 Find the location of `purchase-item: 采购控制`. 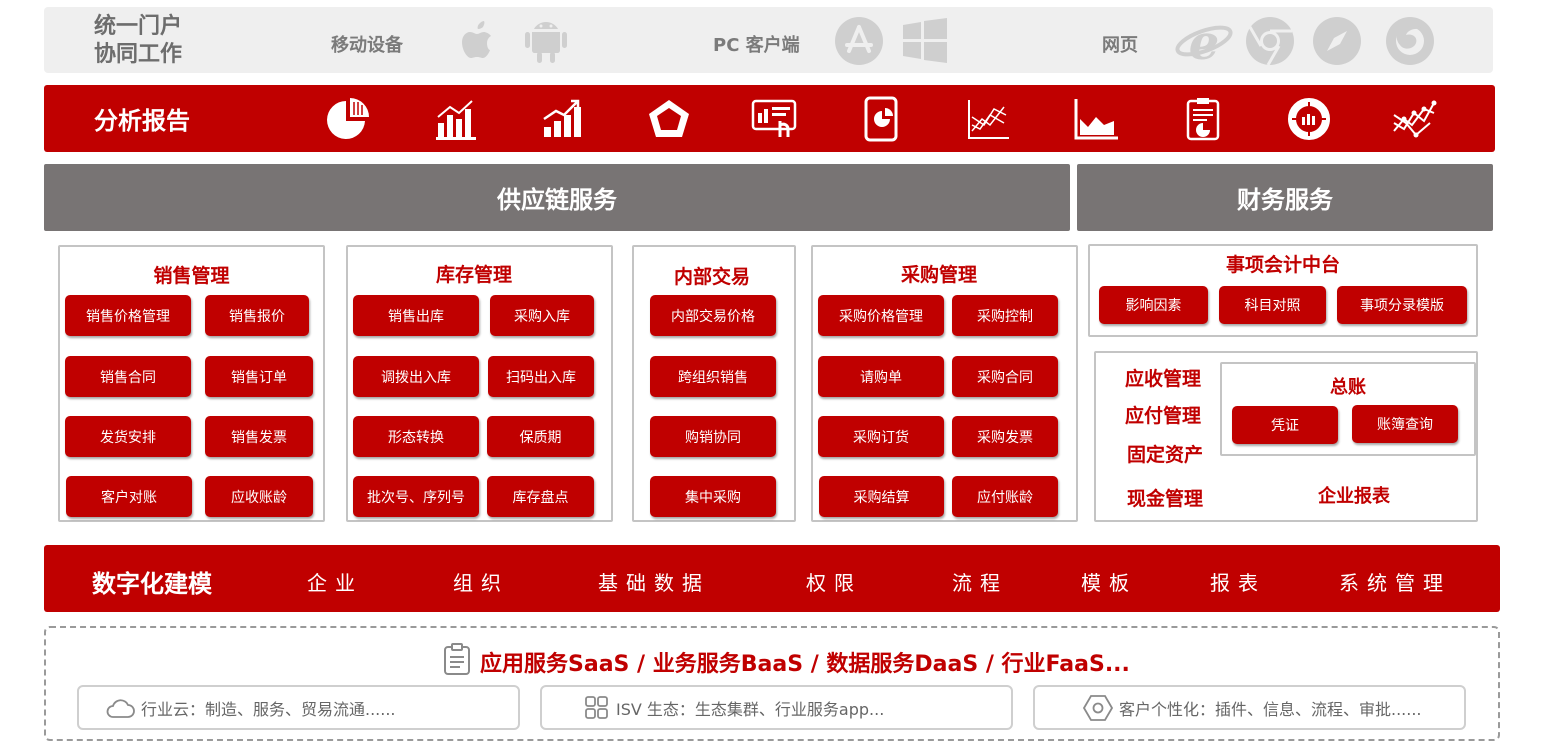

purchase-item: 采购控制 is located at coordinates (1005, 315).